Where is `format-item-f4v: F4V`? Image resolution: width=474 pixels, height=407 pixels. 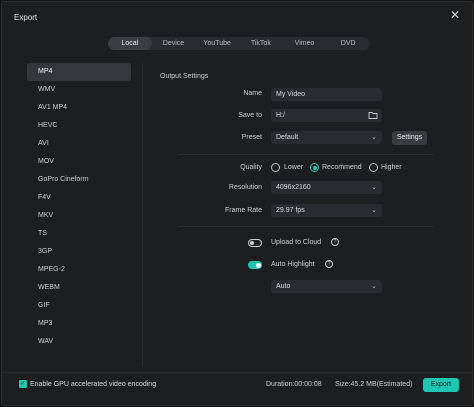
format-item-f4v: F4V is located at coordinates (79, 198).